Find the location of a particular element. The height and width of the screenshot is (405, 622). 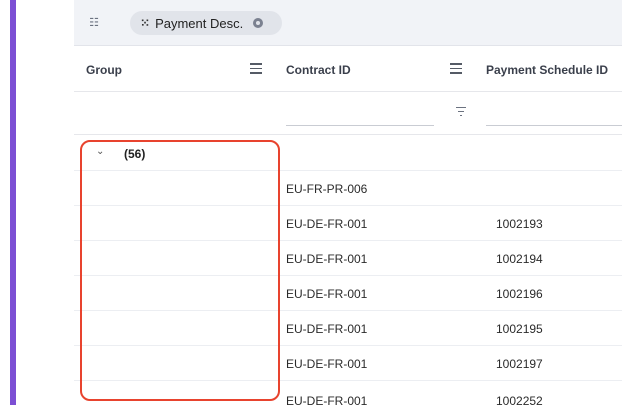

payment-schedule-id-cell: 1002195 is located at coordinates (519, 328).